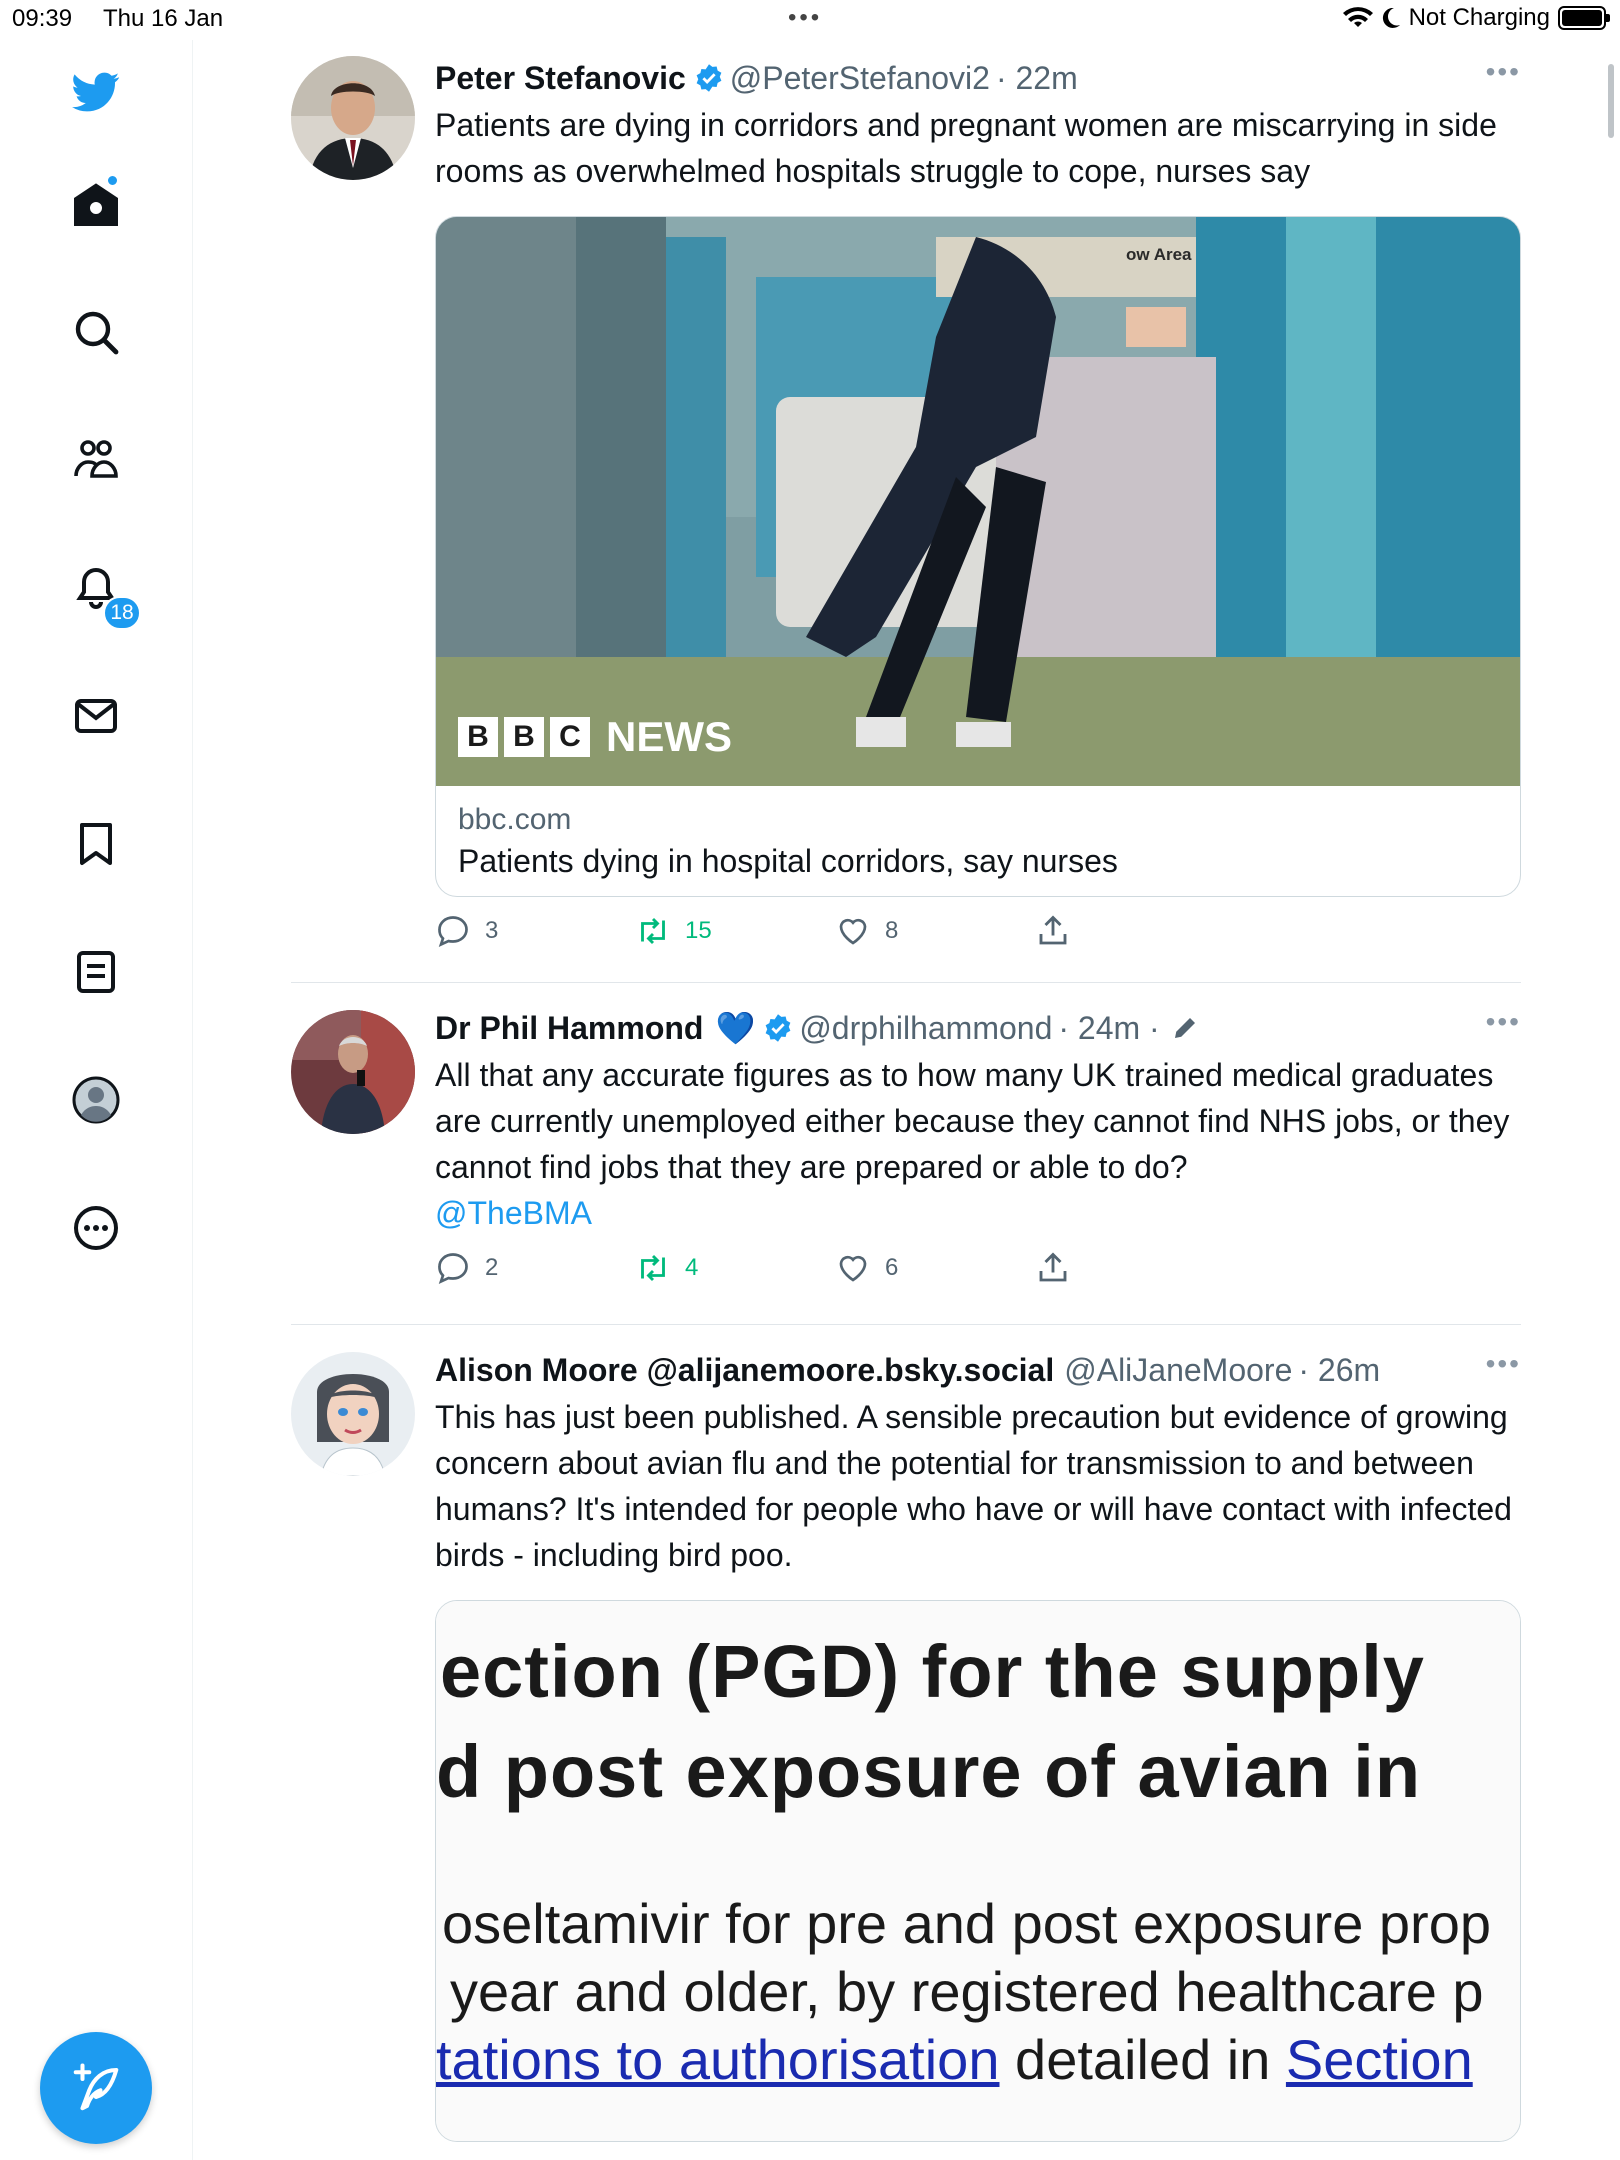  Describe the element at coordinates (96, 460) in the screenshot. I see `communities-icon` at that location.